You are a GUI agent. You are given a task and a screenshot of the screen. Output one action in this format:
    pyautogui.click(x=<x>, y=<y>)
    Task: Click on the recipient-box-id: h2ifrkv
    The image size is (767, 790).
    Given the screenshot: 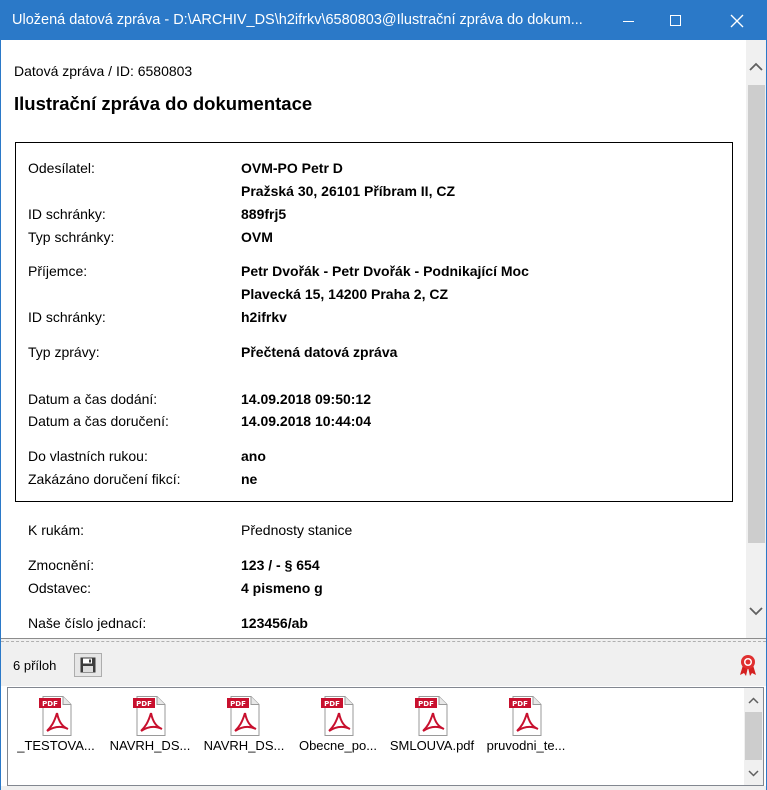 What is the action you would take?
    pyautogui.click(x=264, y=317)
    